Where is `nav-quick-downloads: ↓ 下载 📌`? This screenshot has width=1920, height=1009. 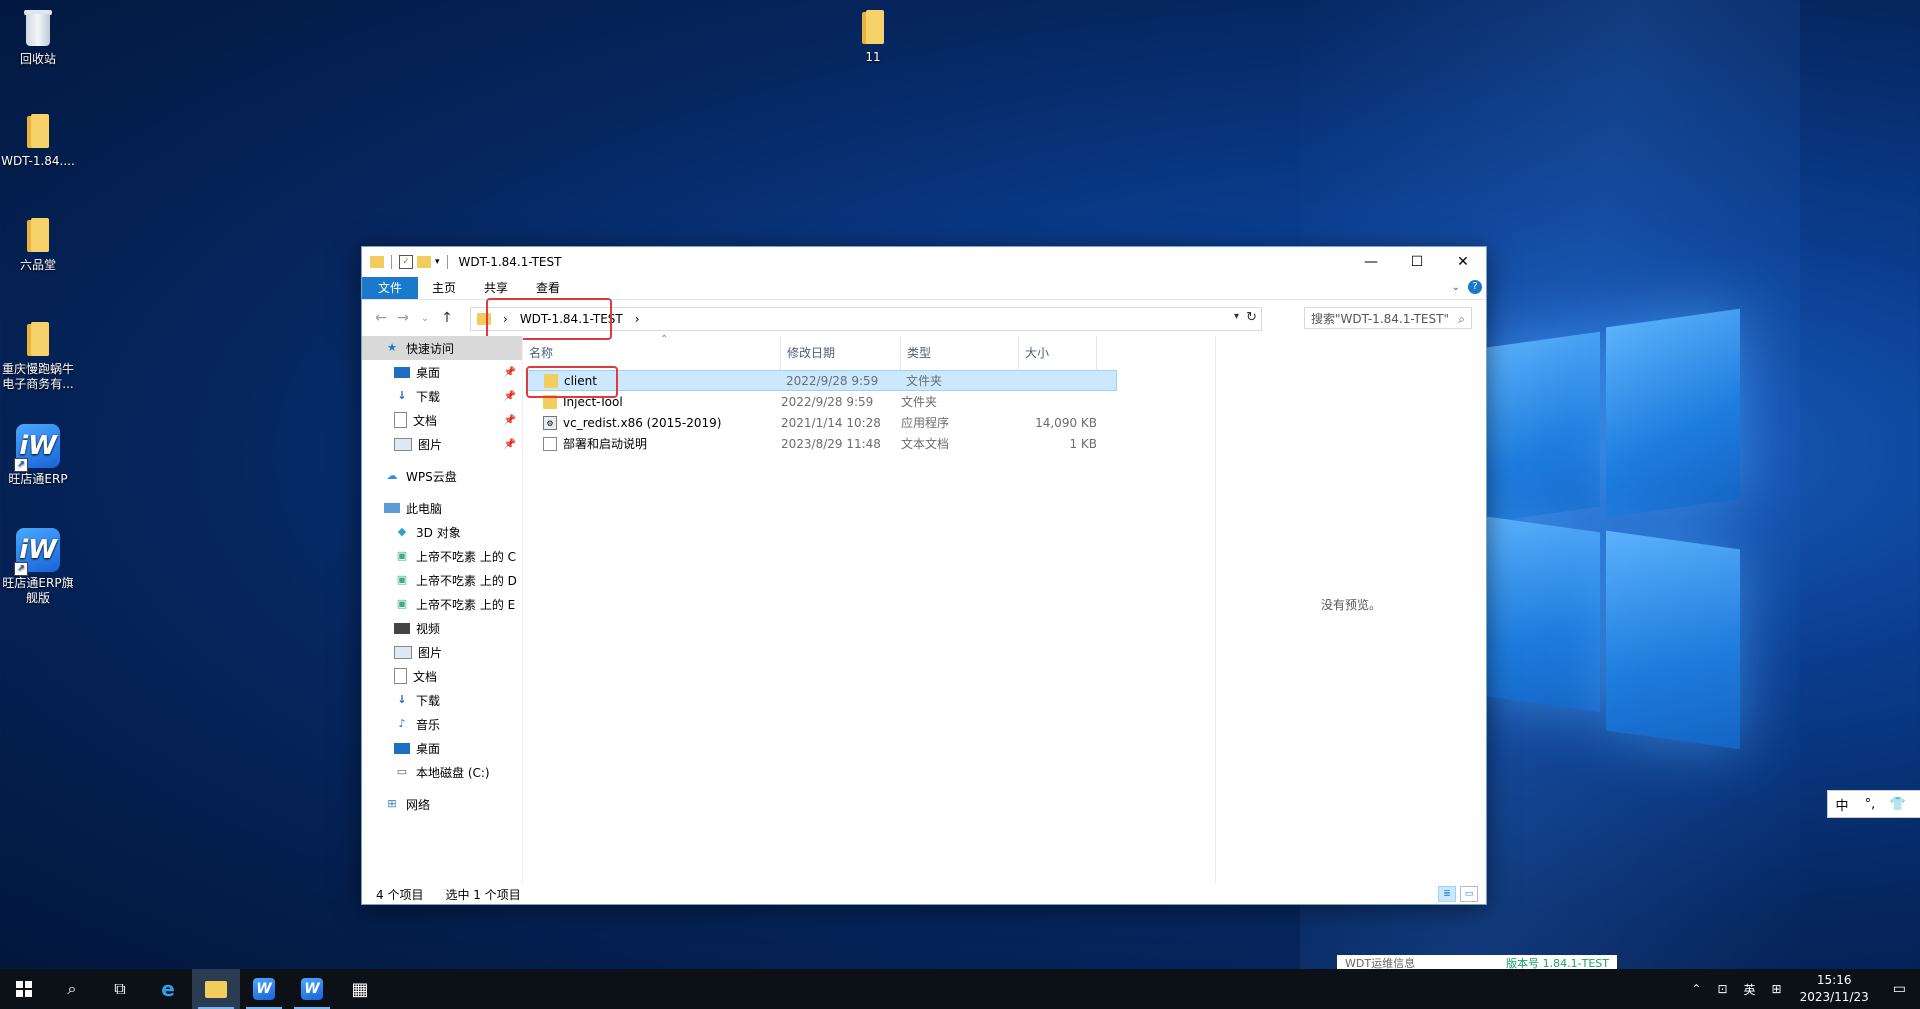
nav-quick-downloads: ↓ 下载 📌 is located at coordinates (442, 396).